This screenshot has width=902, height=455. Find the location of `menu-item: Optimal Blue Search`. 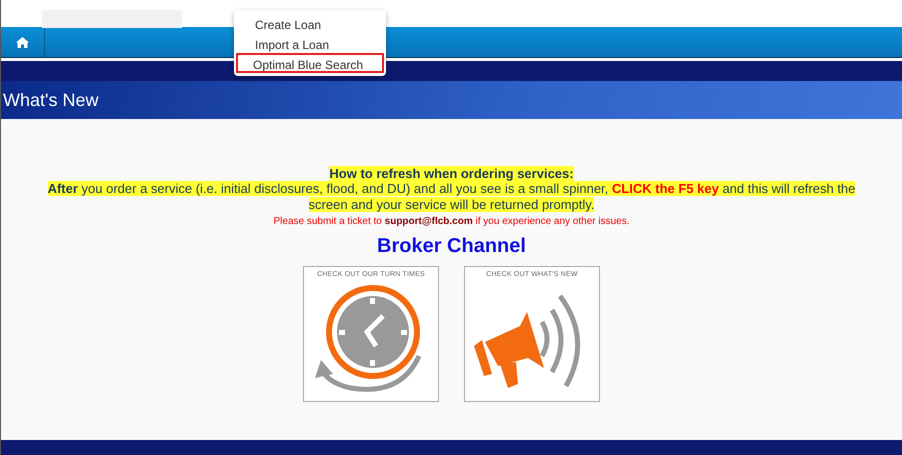

menu-item: Optimal Blue Search is located at coordinates (310, 63).